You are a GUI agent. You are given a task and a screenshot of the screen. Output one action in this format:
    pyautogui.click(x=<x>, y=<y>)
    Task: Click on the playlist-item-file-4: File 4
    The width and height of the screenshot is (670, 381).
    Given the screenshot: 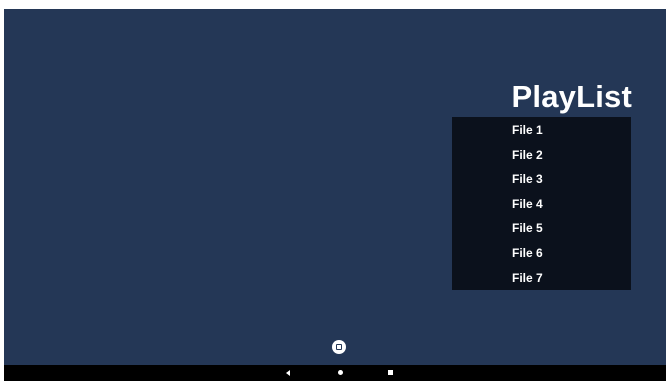 What is the action you would take?
    pyautogui.click(x=527, y=204)
    